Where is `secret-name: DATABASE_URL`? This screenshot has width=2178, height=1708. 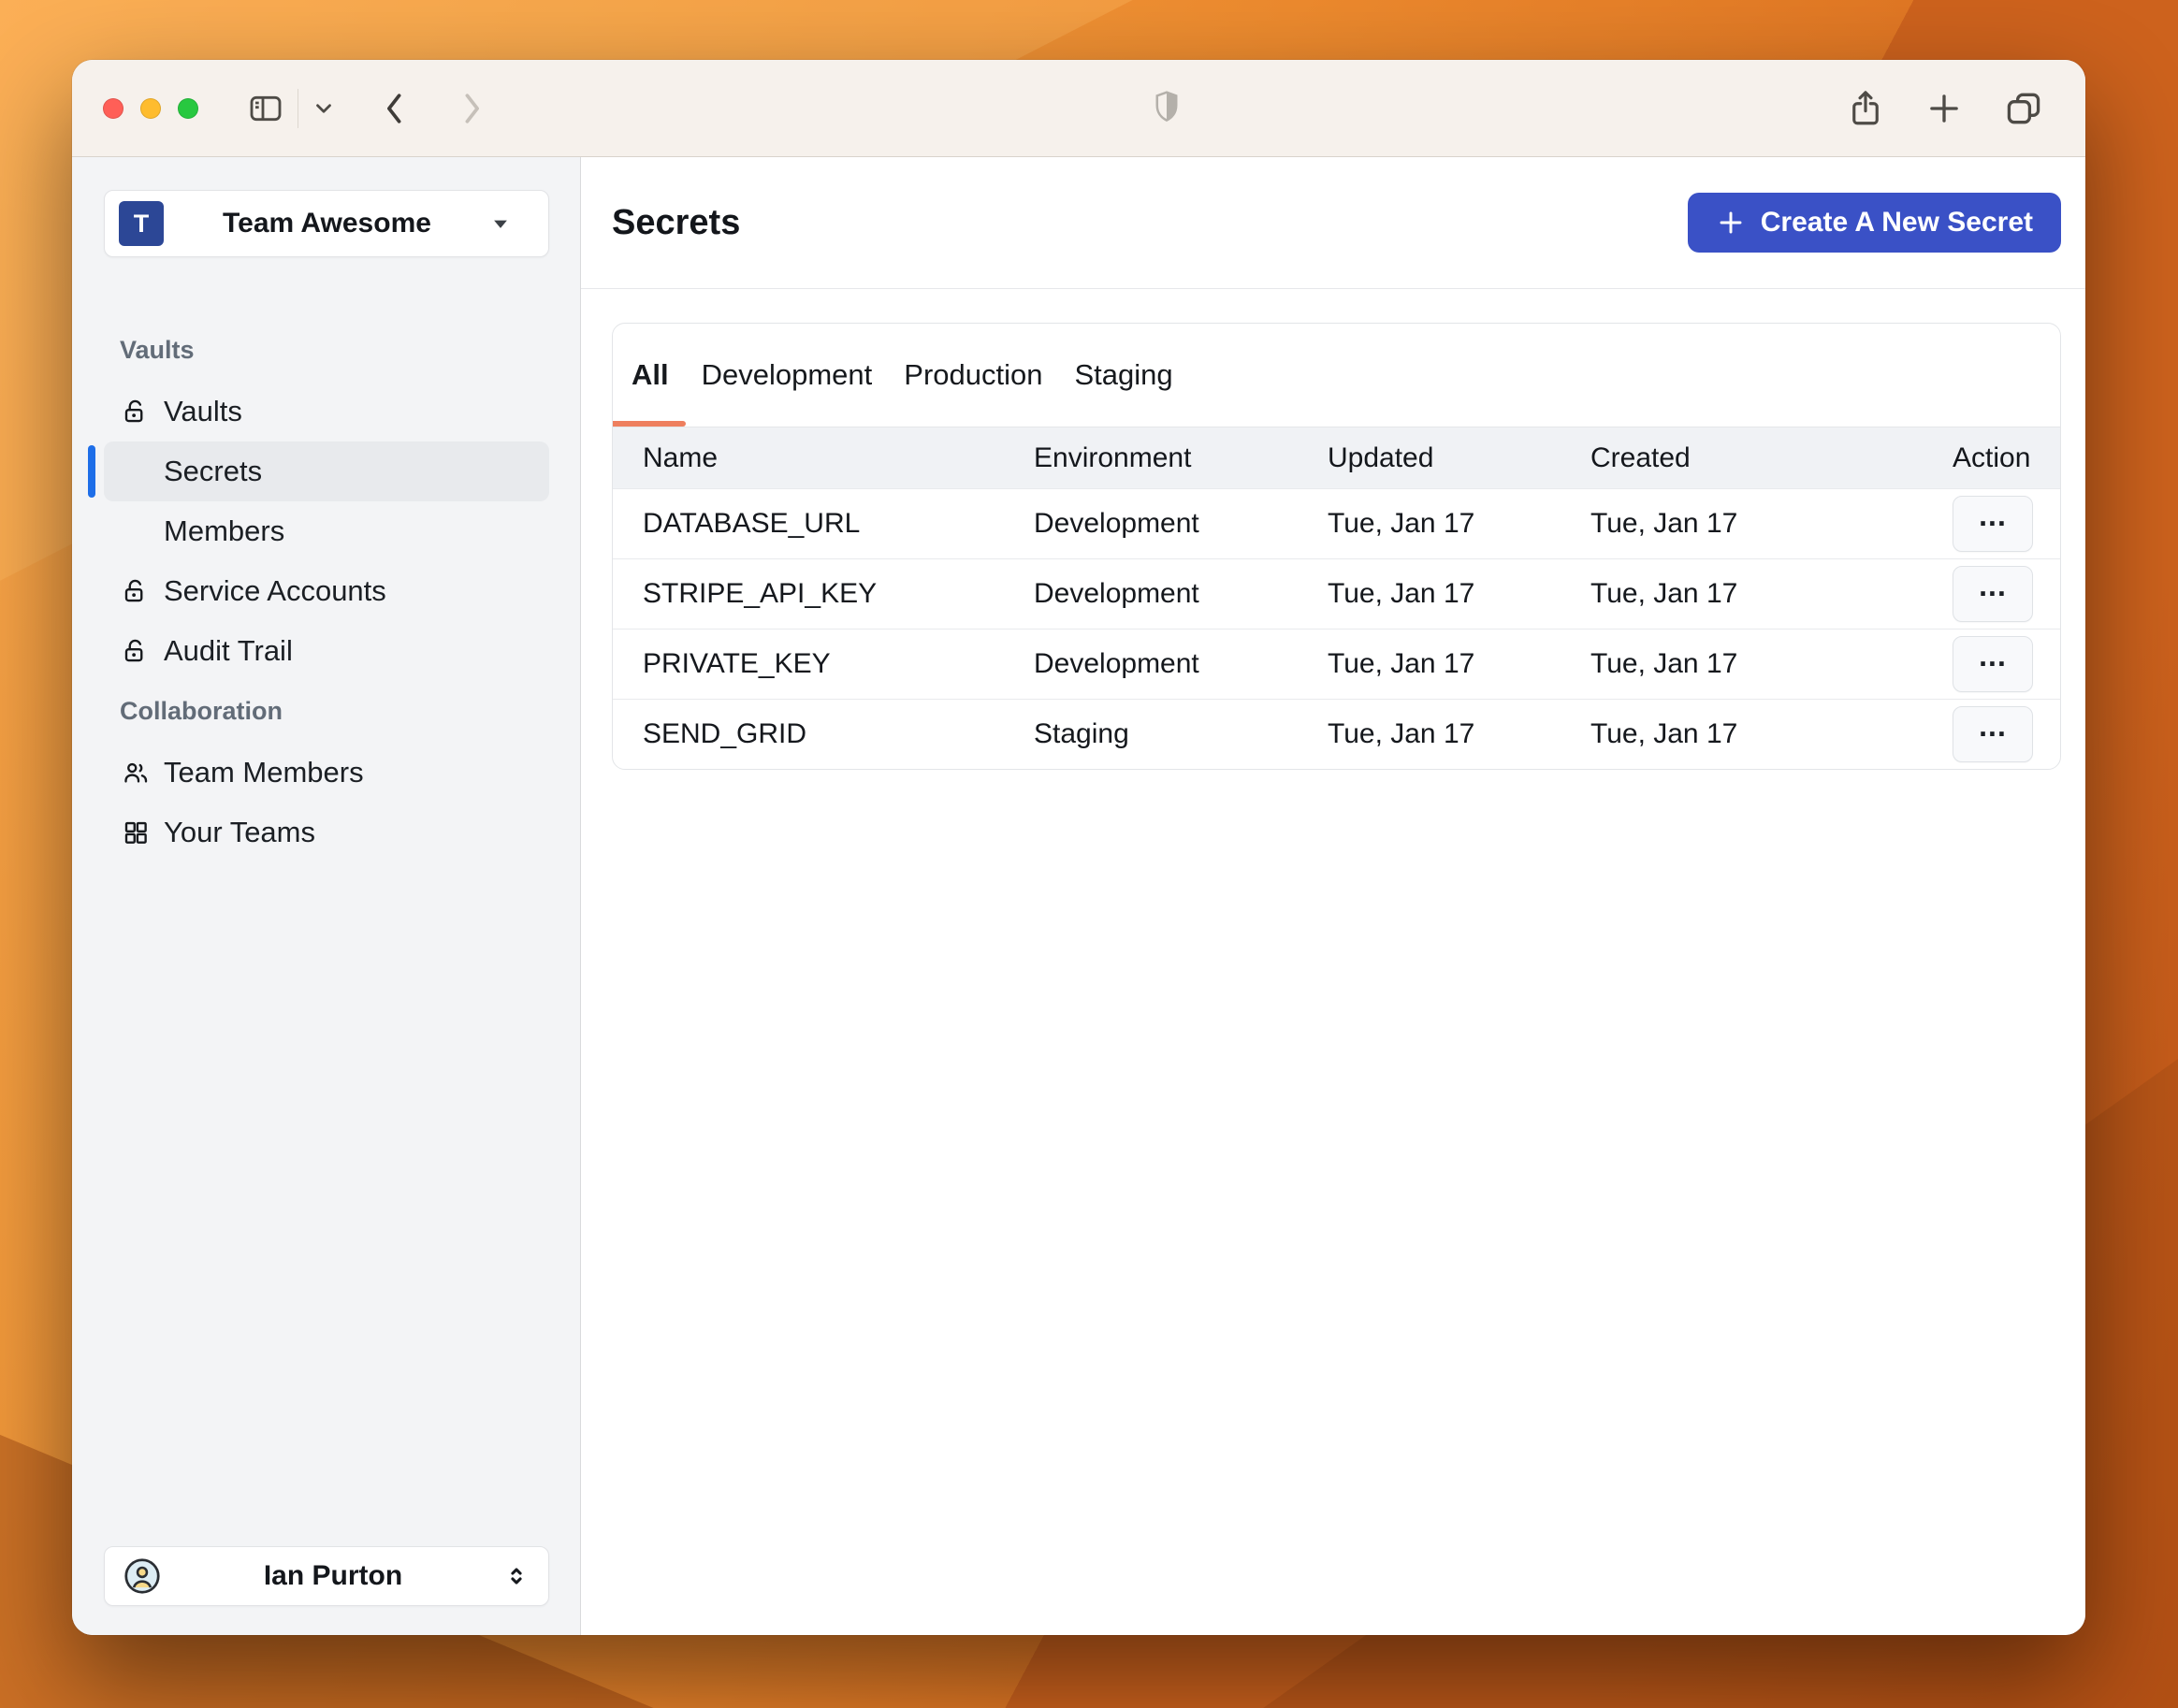
secret-name: DATABASE_URL is located at coordinates (752, 523).